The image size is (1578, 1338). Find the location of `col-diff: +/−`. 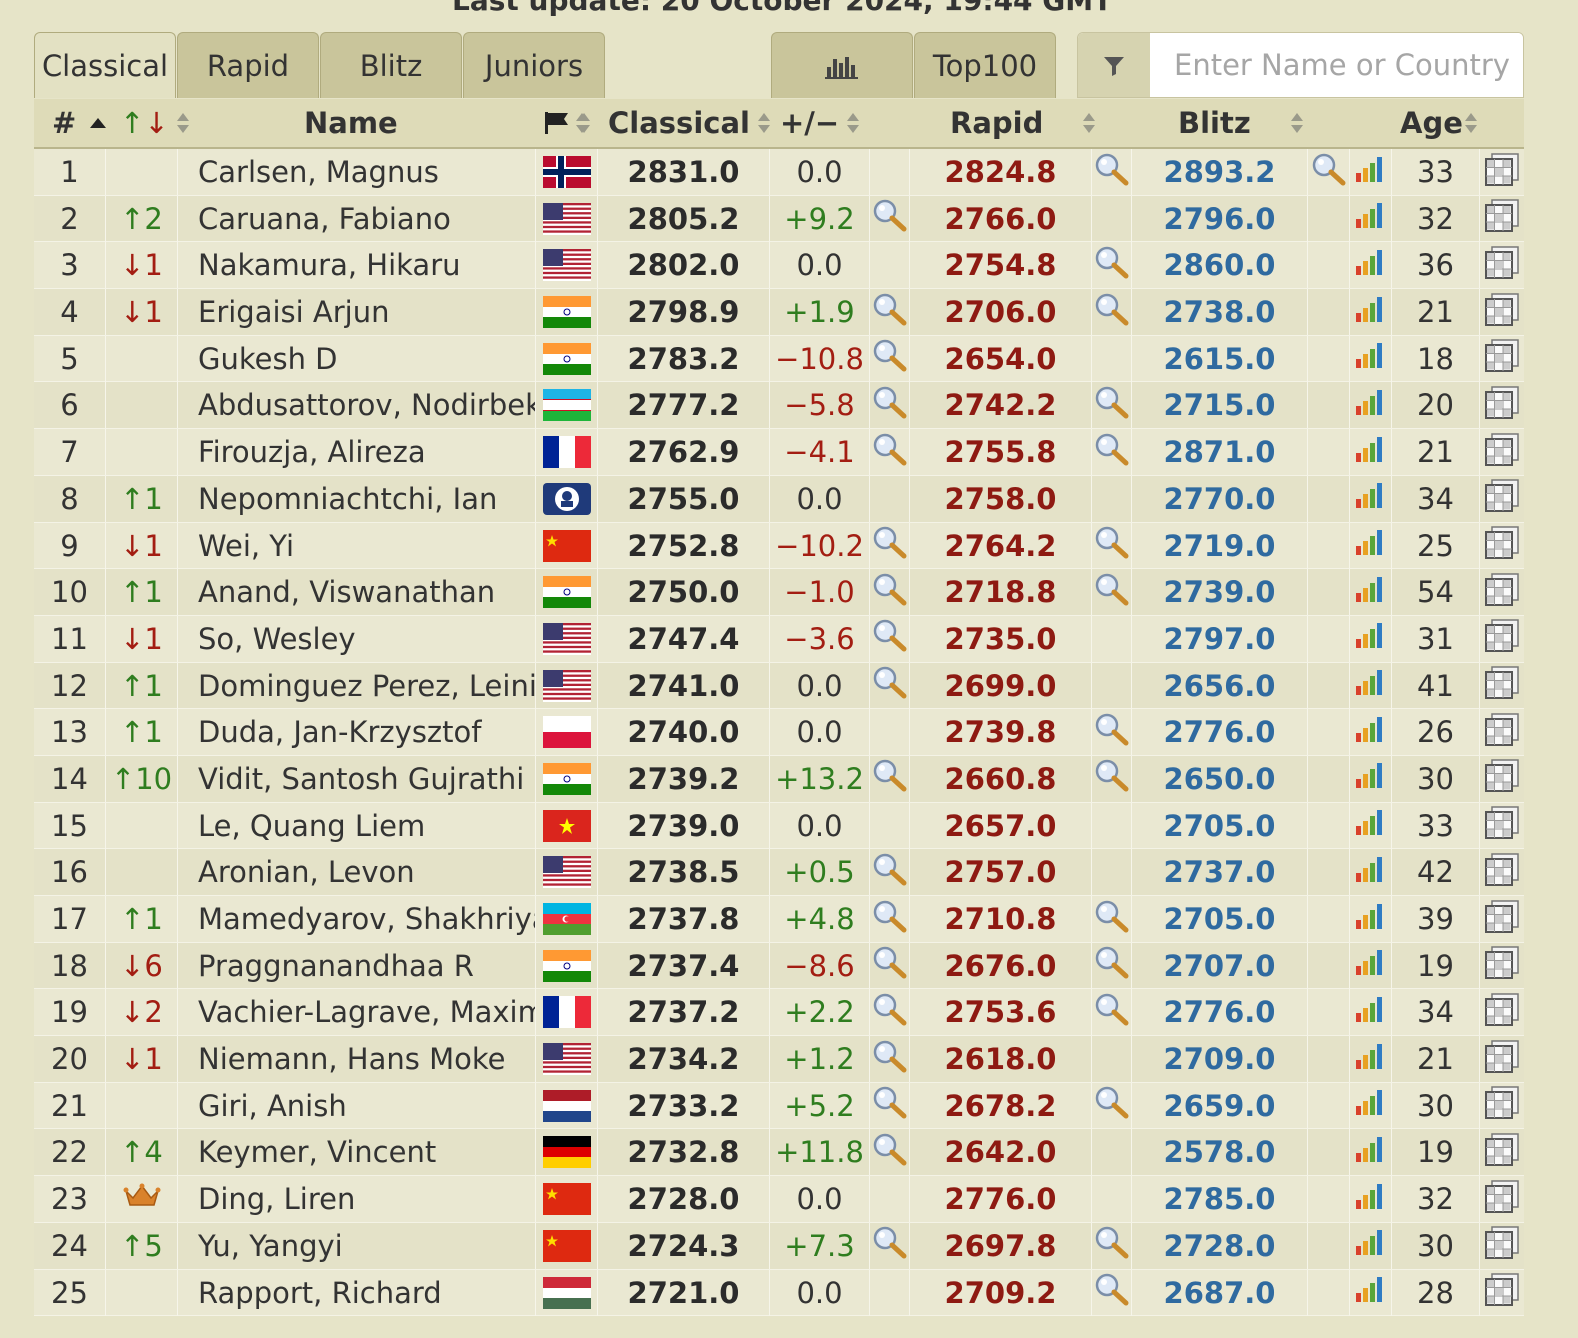

col-diff: +/− is located at coordinates (830, 123).